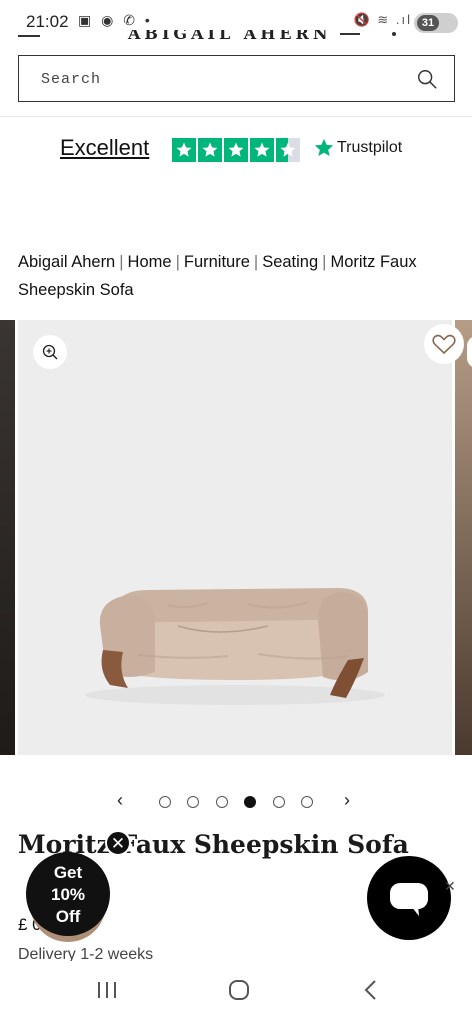  I want to click on header-divider, so click(236, 116).